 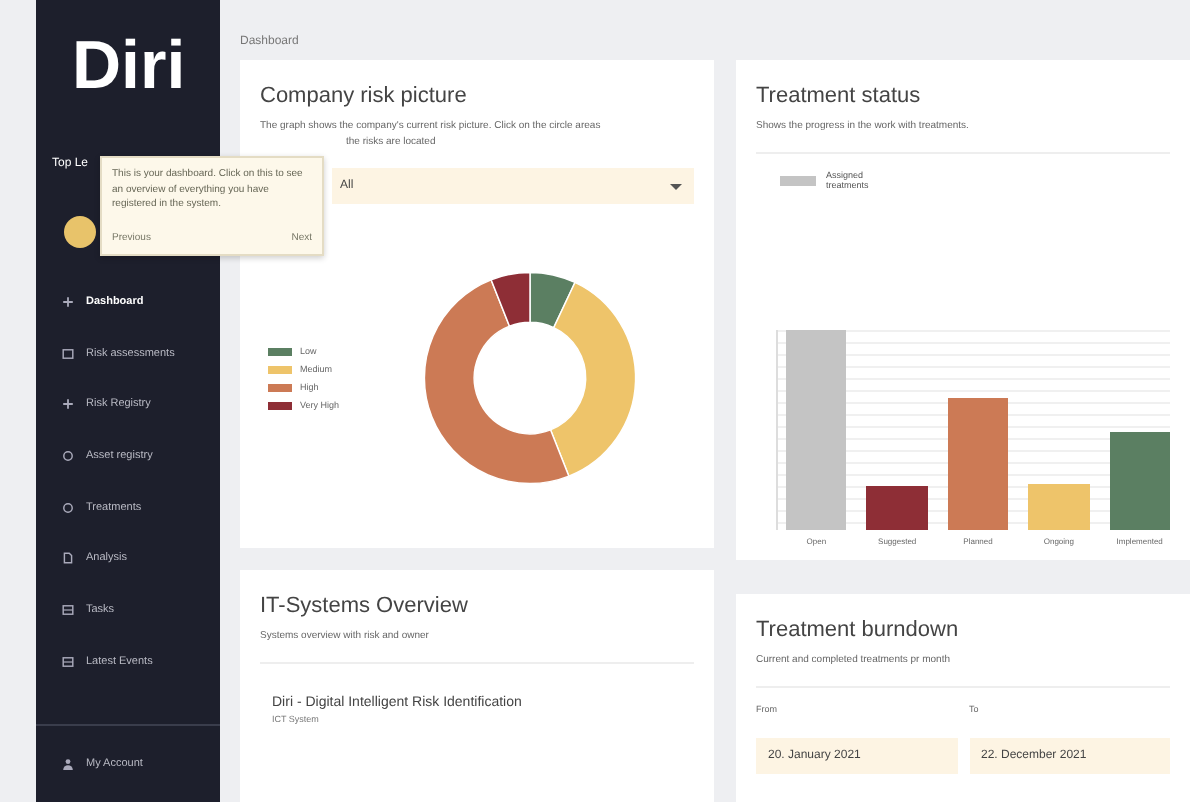 What do you see at coordinates (129, 66) in the screenshot?
I see `app-logo: Diri` at bounding box center [129, 66].